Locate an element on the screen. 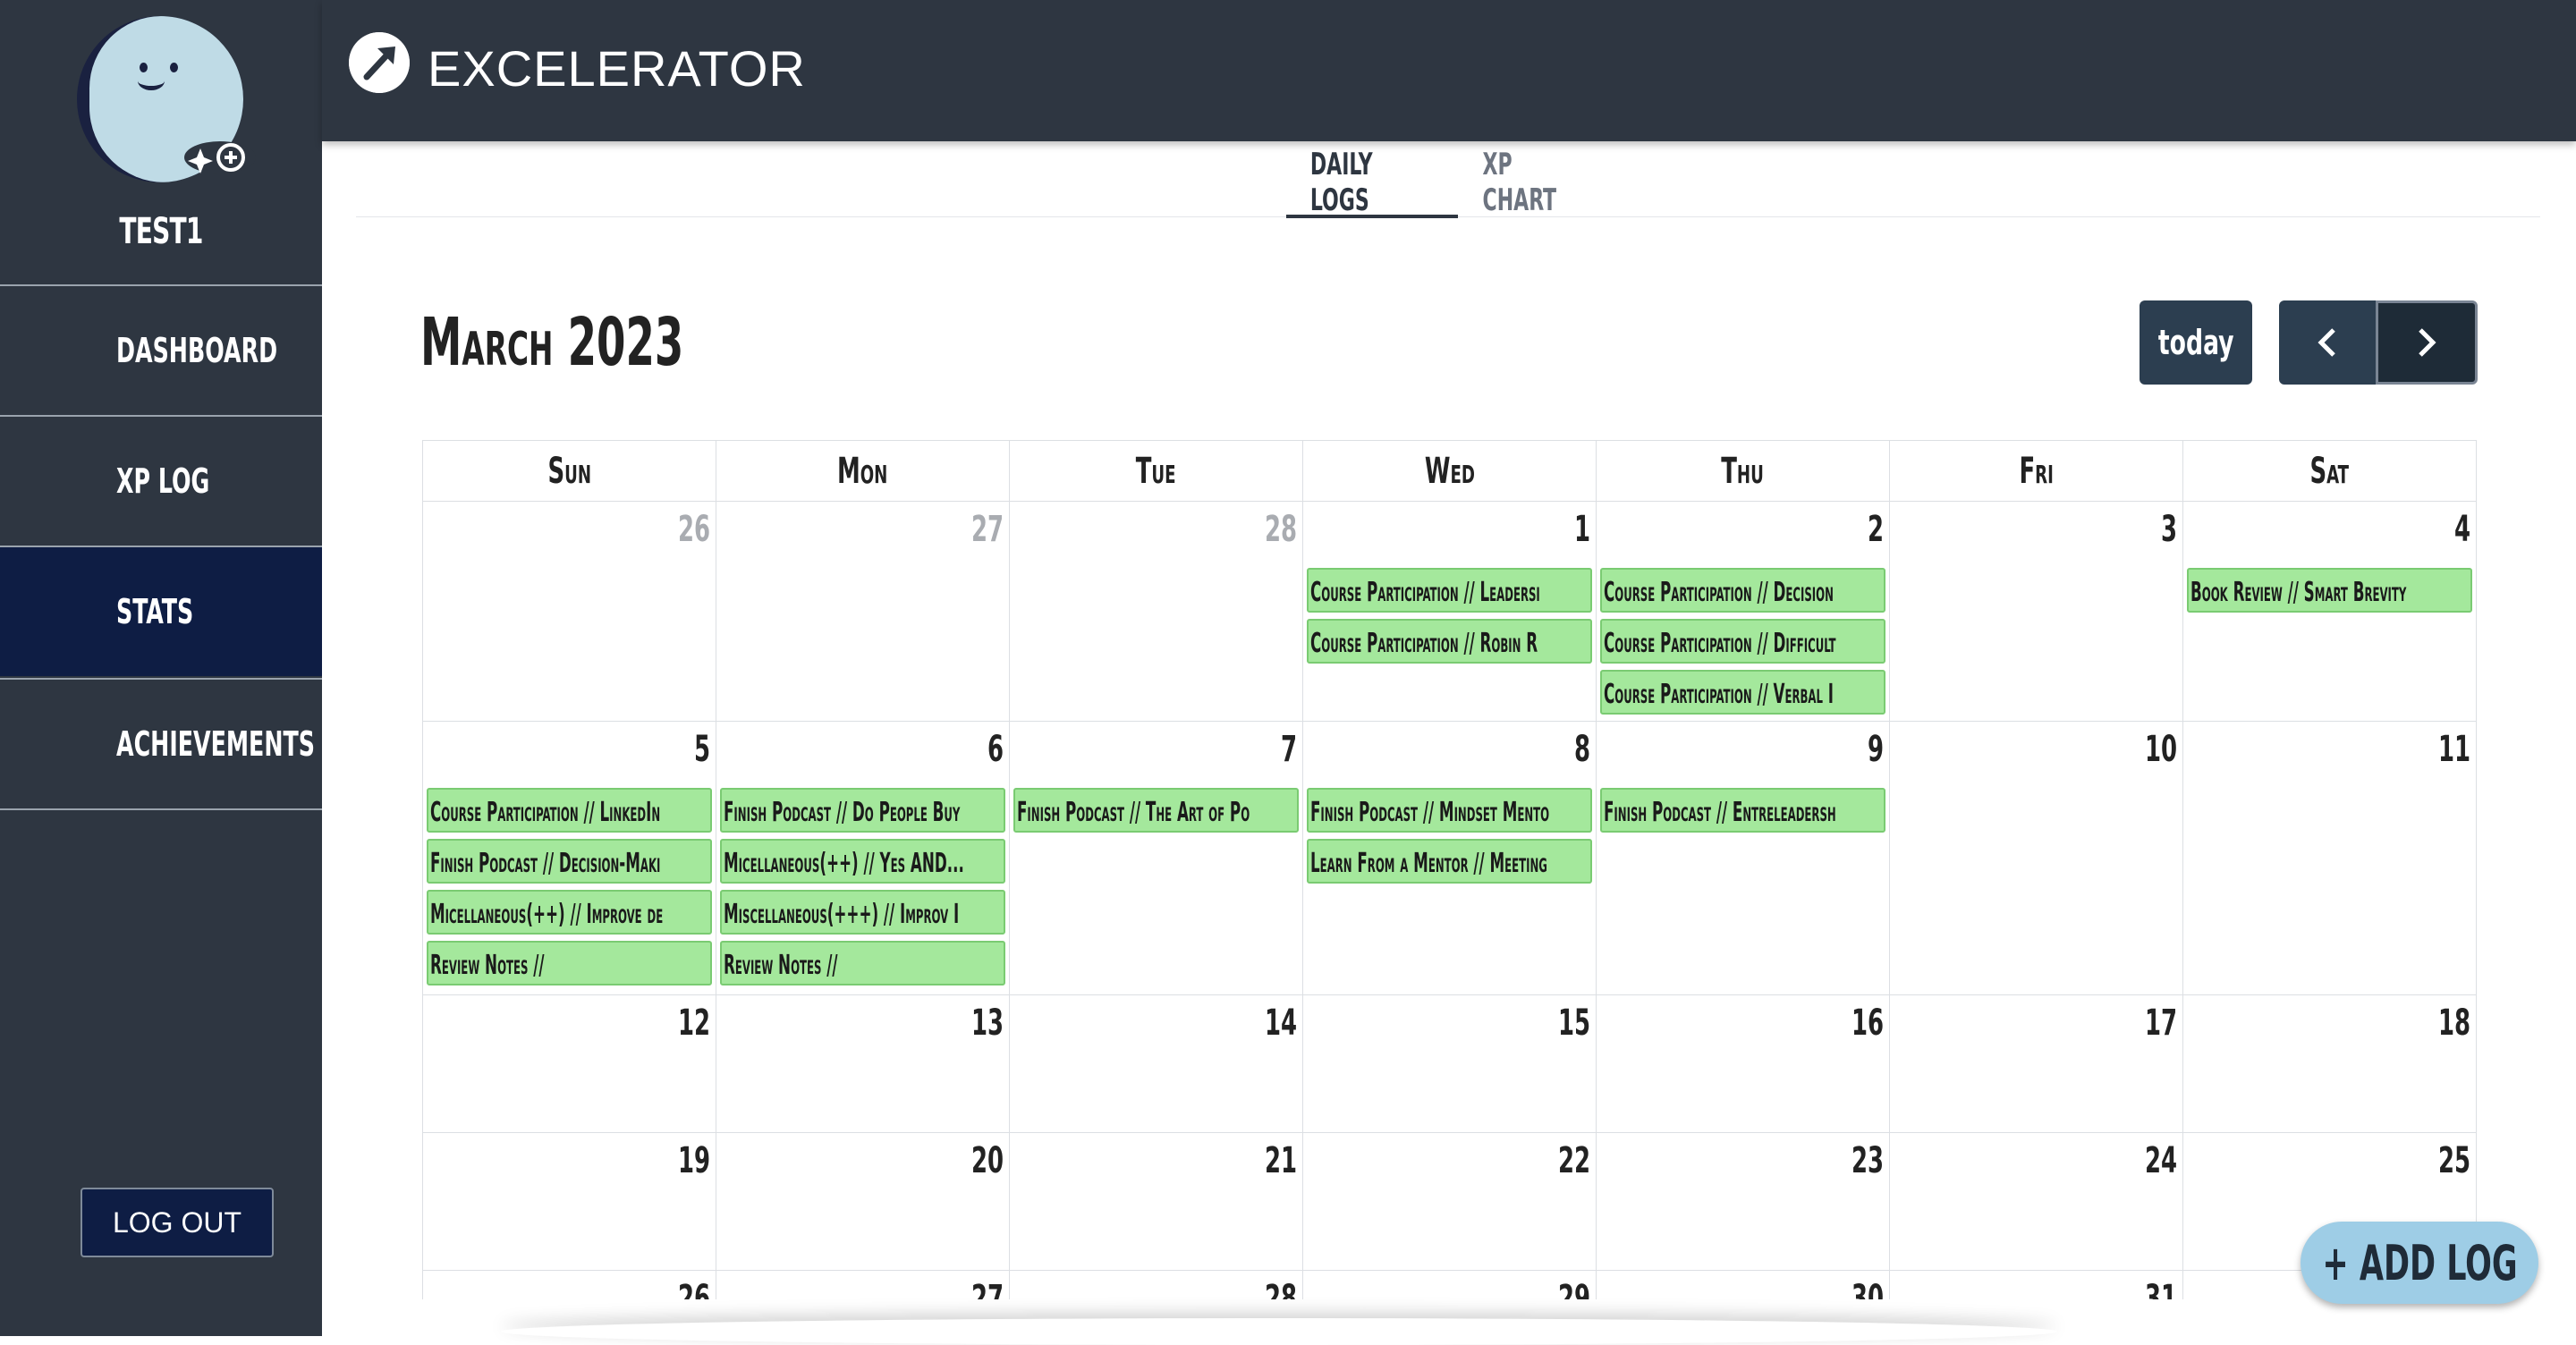 This screenshot has width=2576, height=1345. day-number-text: 10 is located at coordinates (2160, 749).